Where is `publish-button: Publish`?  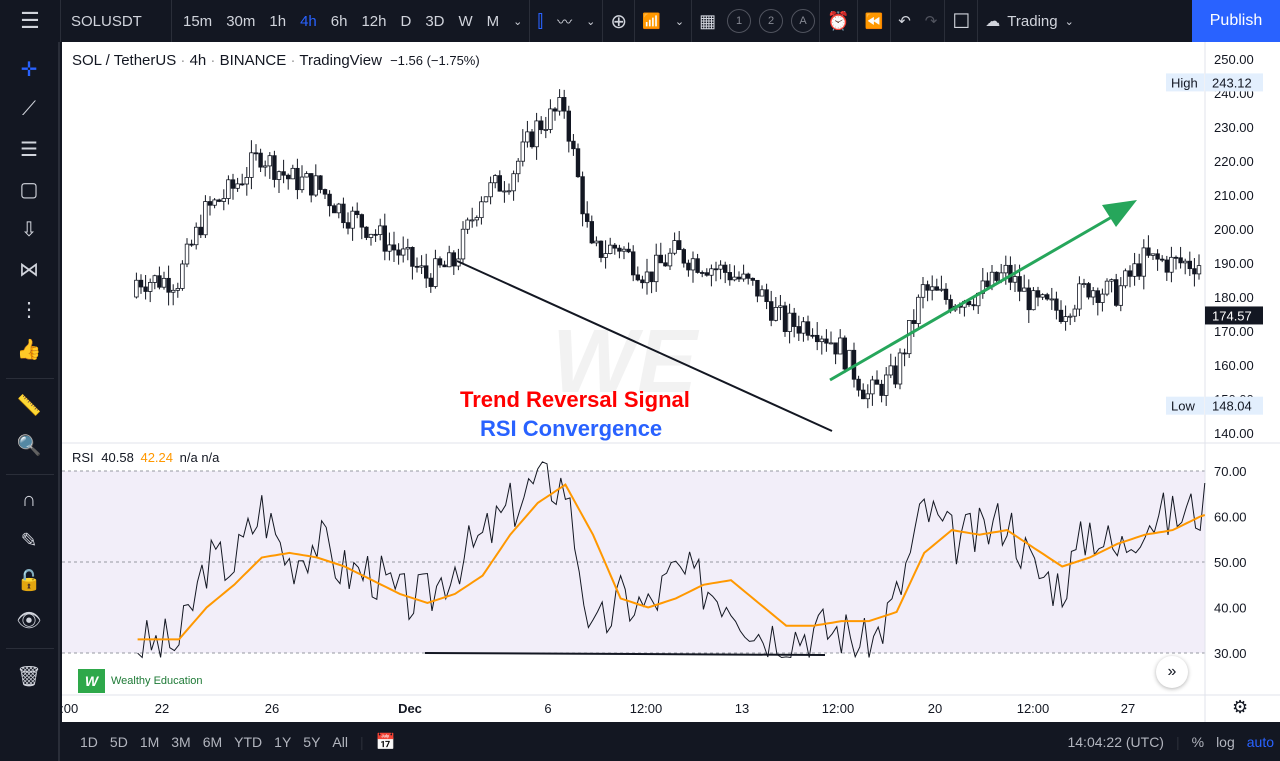
publish-button: Publish is located at coordinates (1236, 21).